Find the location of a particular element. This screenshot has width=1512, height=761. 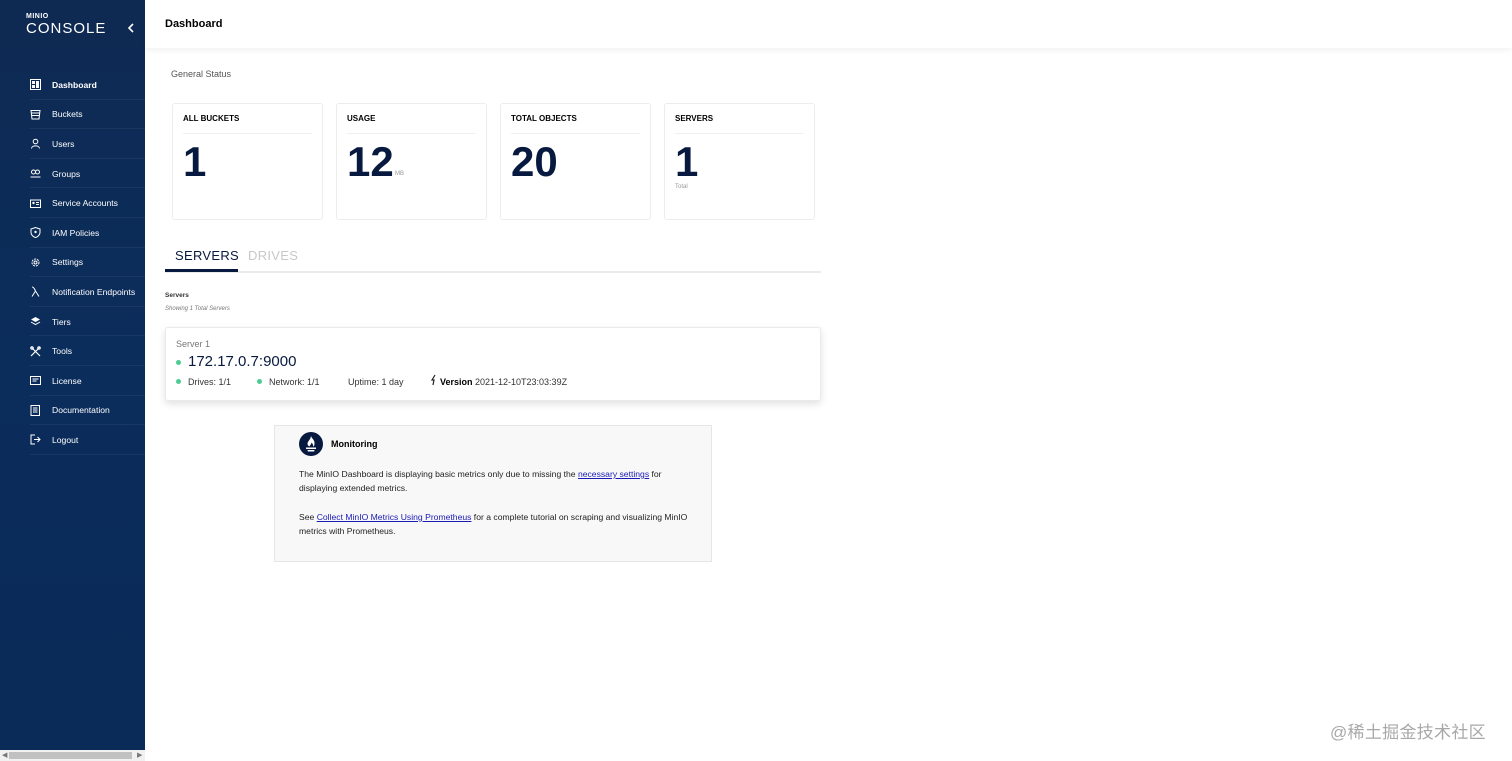

user-icon is located at coordinates (35, 144).